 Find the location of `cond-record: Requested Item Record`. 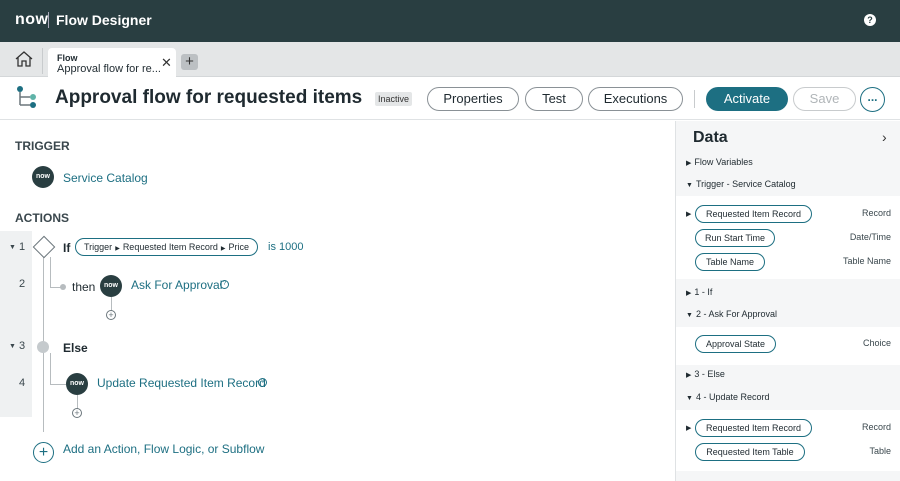

cond-record: Requested Item Record is located at coordinates (170, 247).